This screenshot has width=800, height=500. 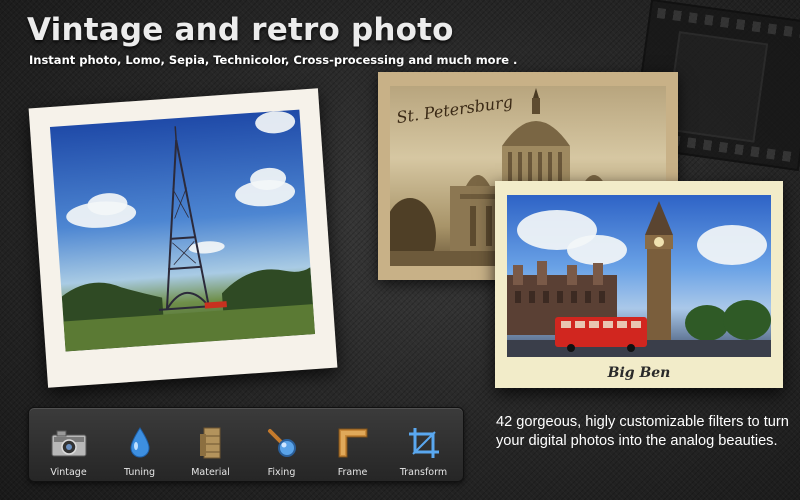 I want to click on tool-label: Frame, so click(x=352, y=472).